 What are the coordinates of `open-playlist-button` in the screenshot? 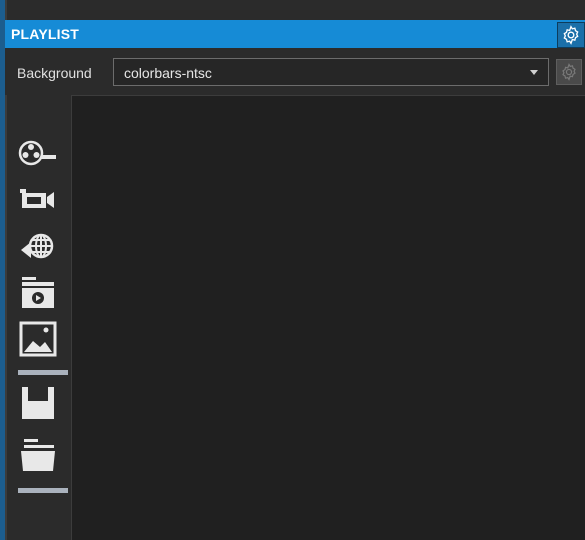 It's located at (38, 455).